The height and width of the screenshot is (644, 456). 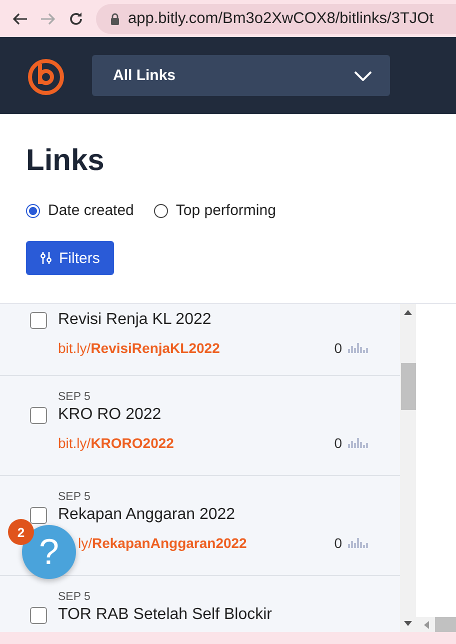 What do you see at coordinates (115, 18) in the screenshot?
I see `lock-icon` at bounding box center [115, 18].